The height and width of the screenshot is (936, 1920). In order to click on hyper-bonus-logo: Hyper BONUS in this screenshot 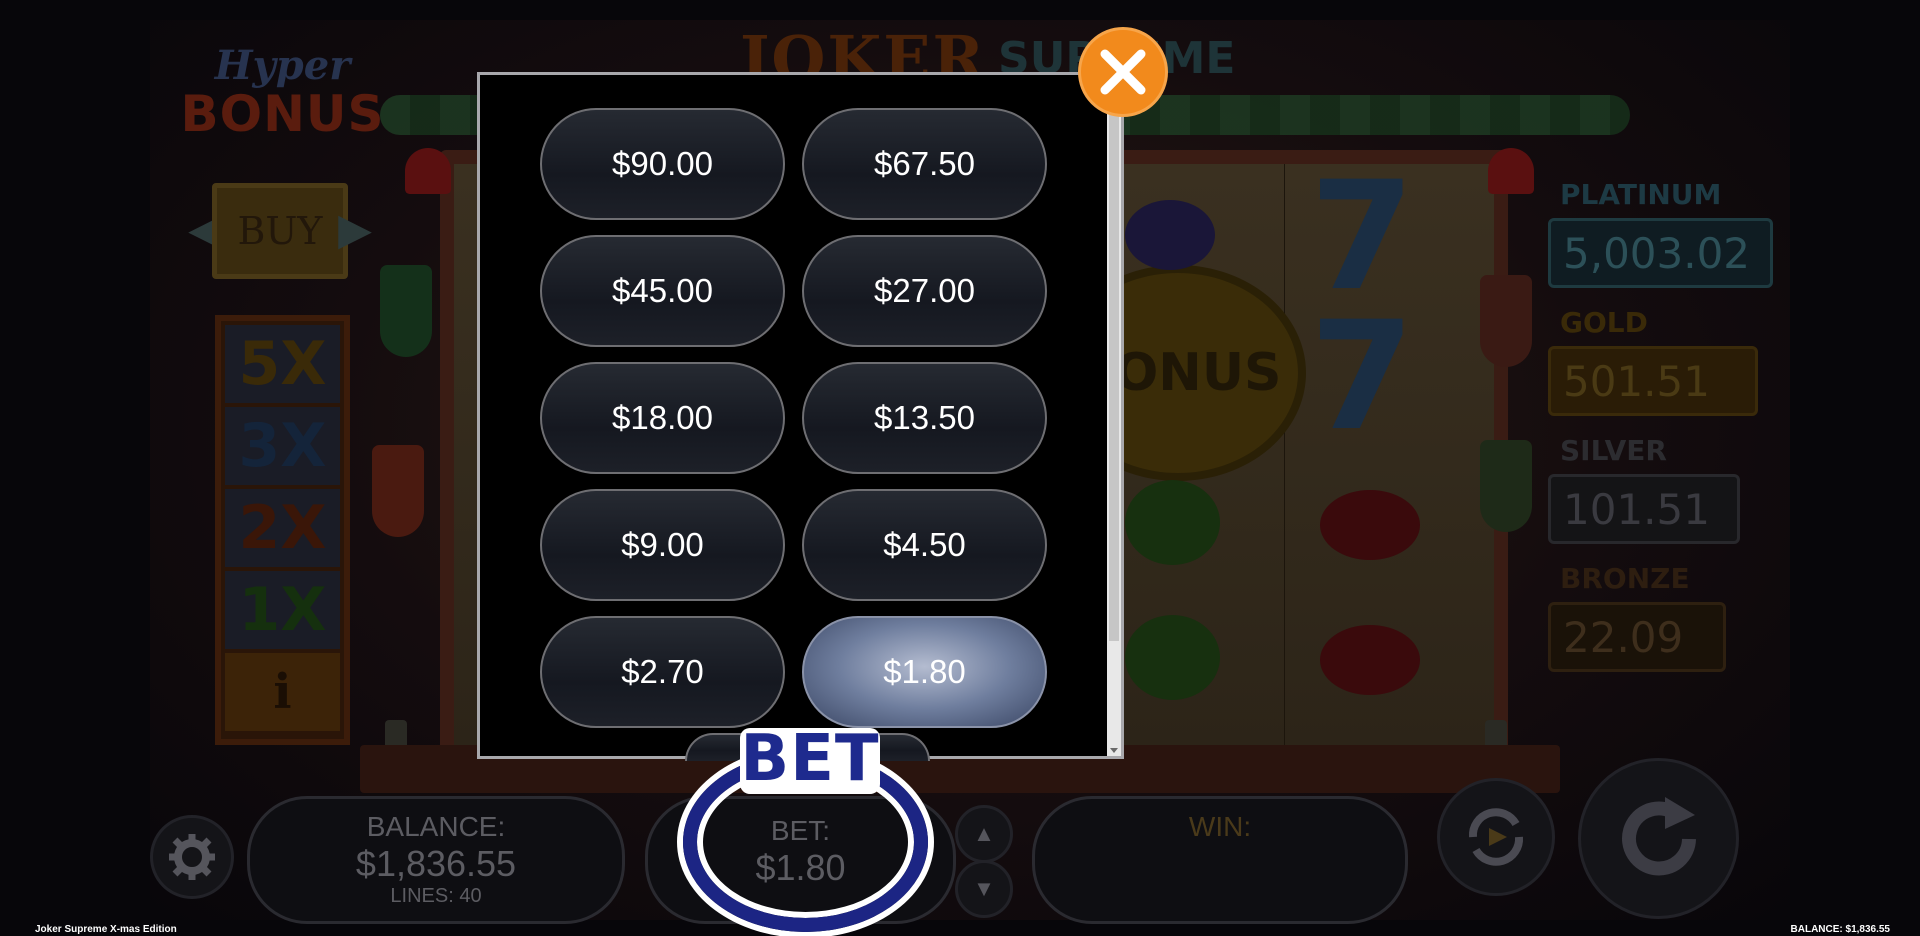, I will do `click(282, 100)`.